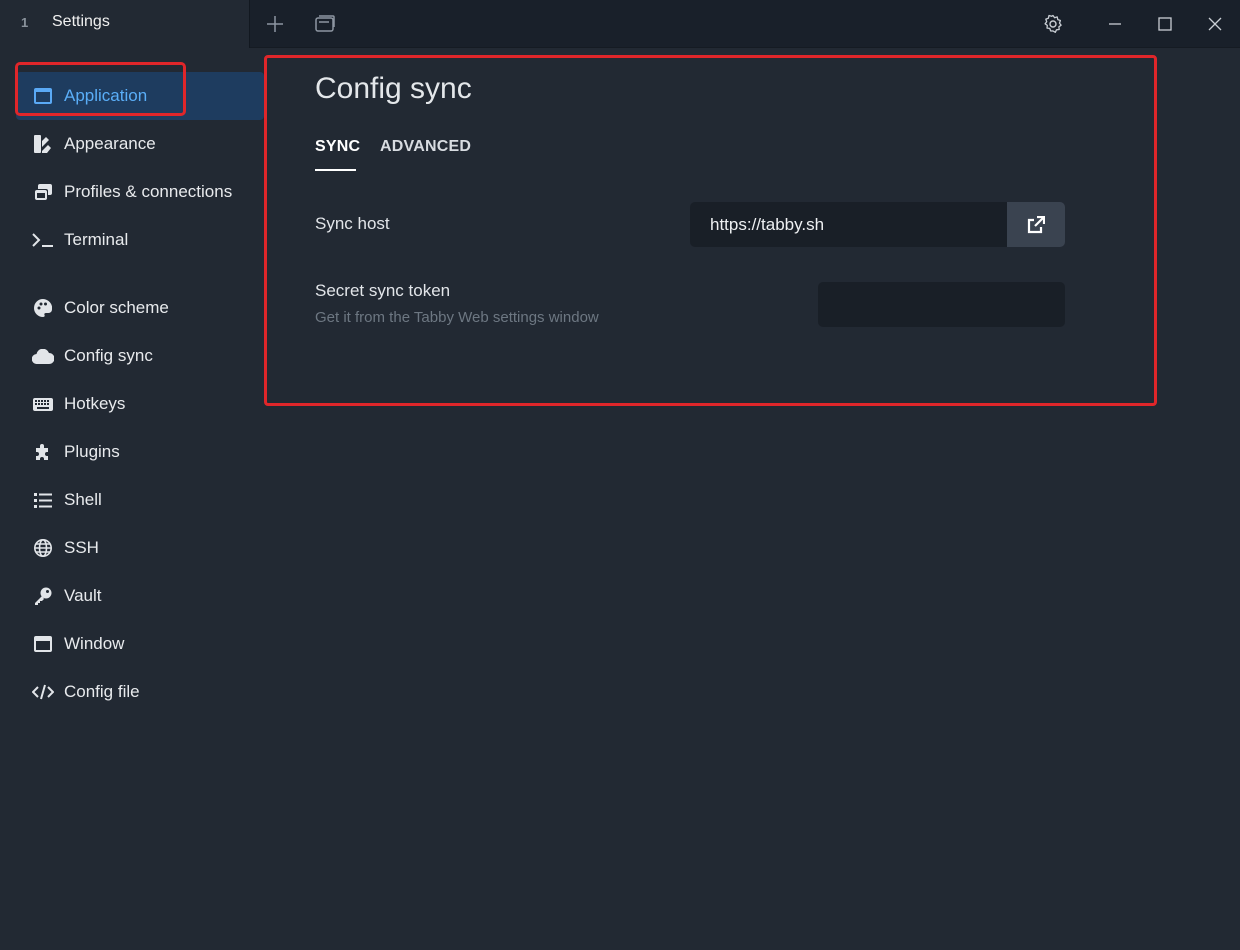 Image resolution: width=1240 pixels, height=950 pixels. Describe the element at coordinates (43, 596) in the screenshot. I see `key-icon` at that location.